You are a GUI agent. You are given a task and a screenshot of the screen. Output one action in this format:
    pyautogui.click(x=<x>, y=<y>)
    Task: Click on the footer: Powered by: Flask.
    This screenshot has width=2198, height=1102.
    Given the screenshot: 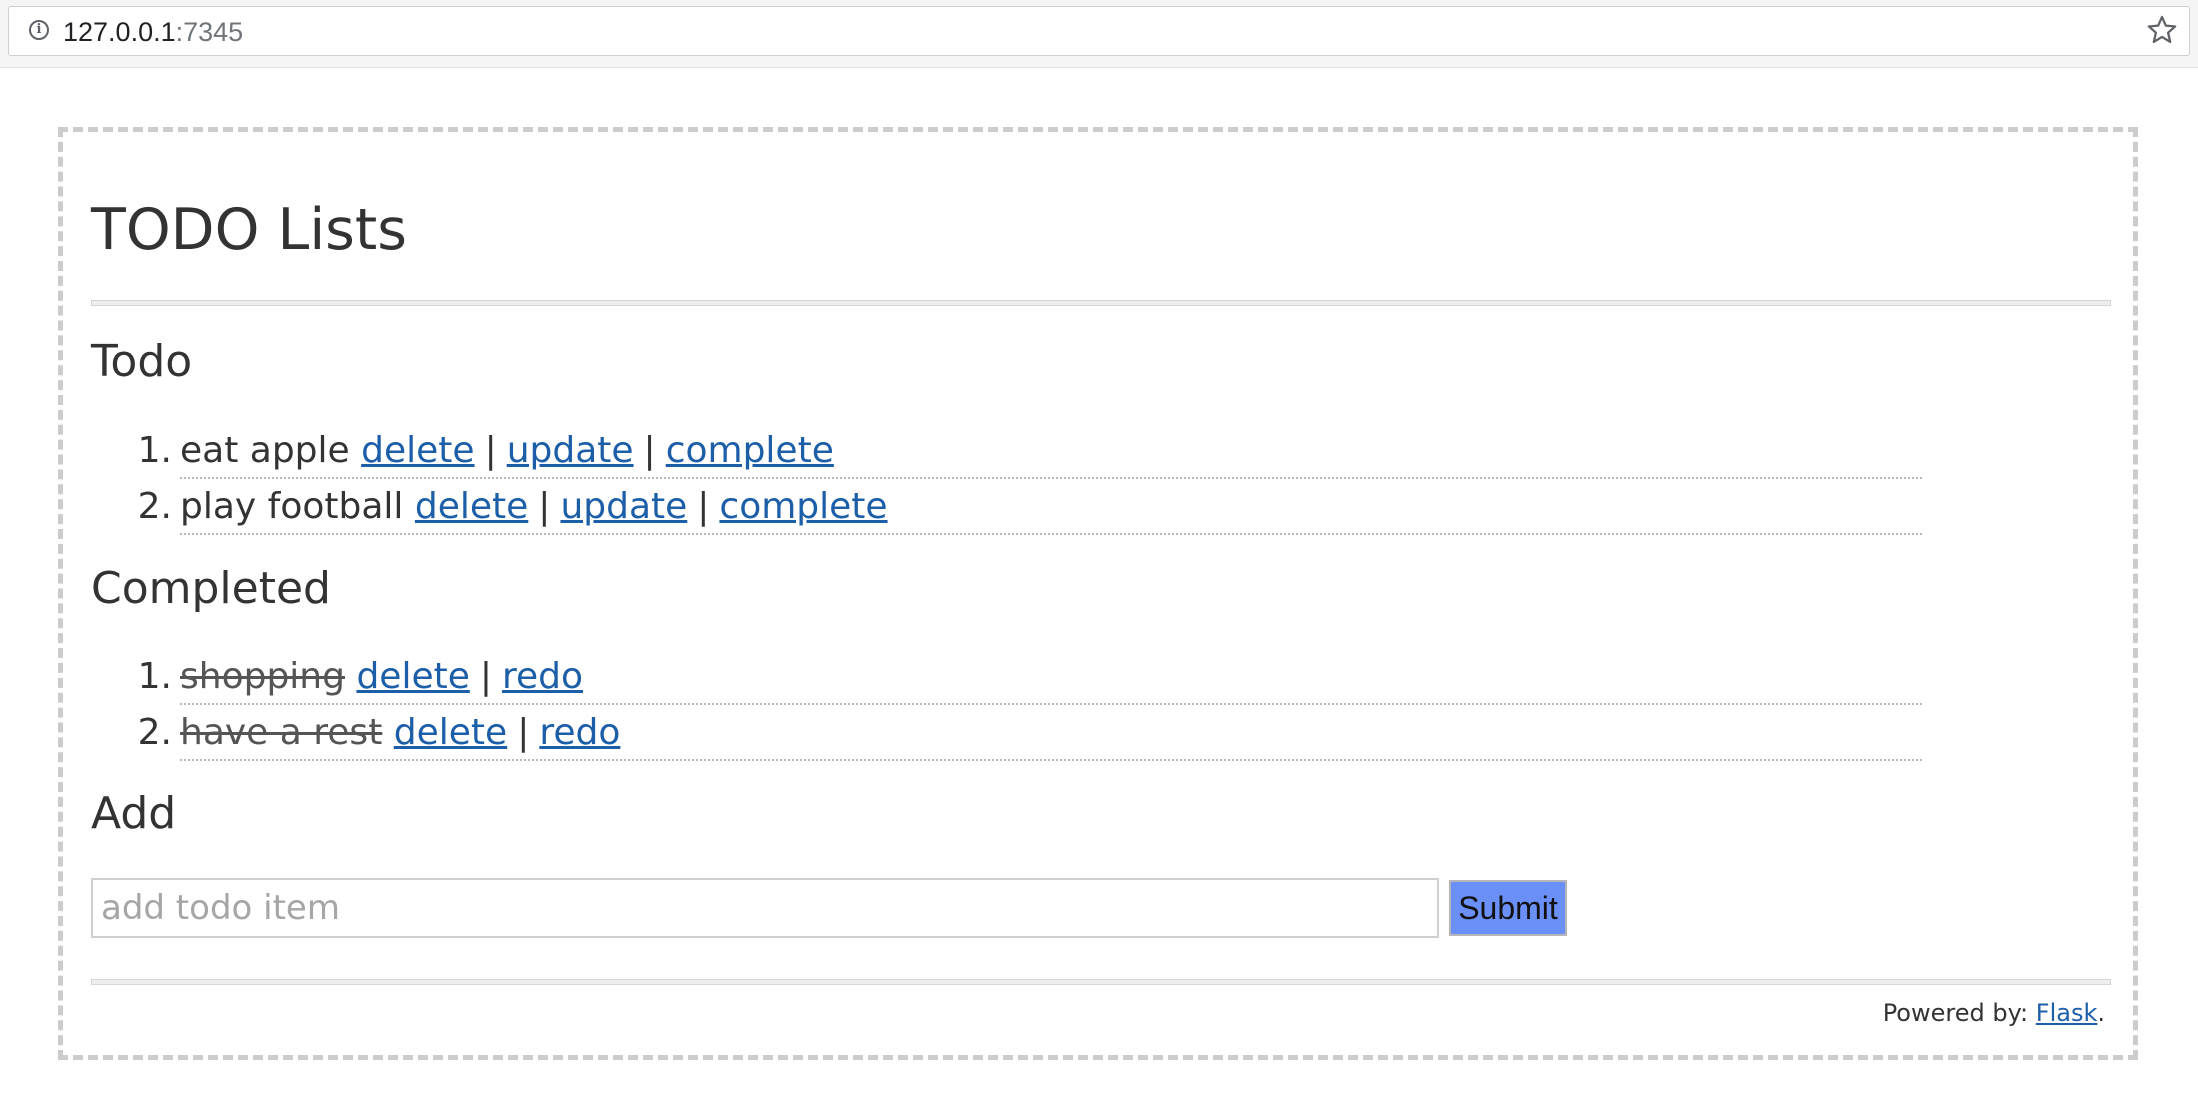 What is the action you would take?
    pyautogui.click(x=1994, y=1013)
    